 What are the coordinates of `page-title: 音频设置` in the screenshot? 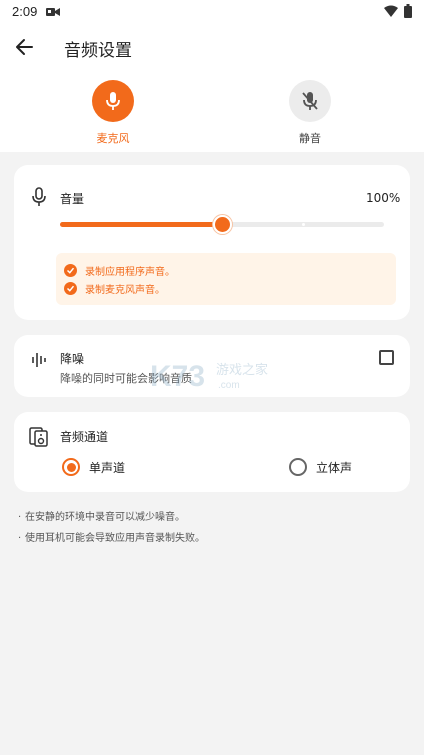 It's located at (98, 51).